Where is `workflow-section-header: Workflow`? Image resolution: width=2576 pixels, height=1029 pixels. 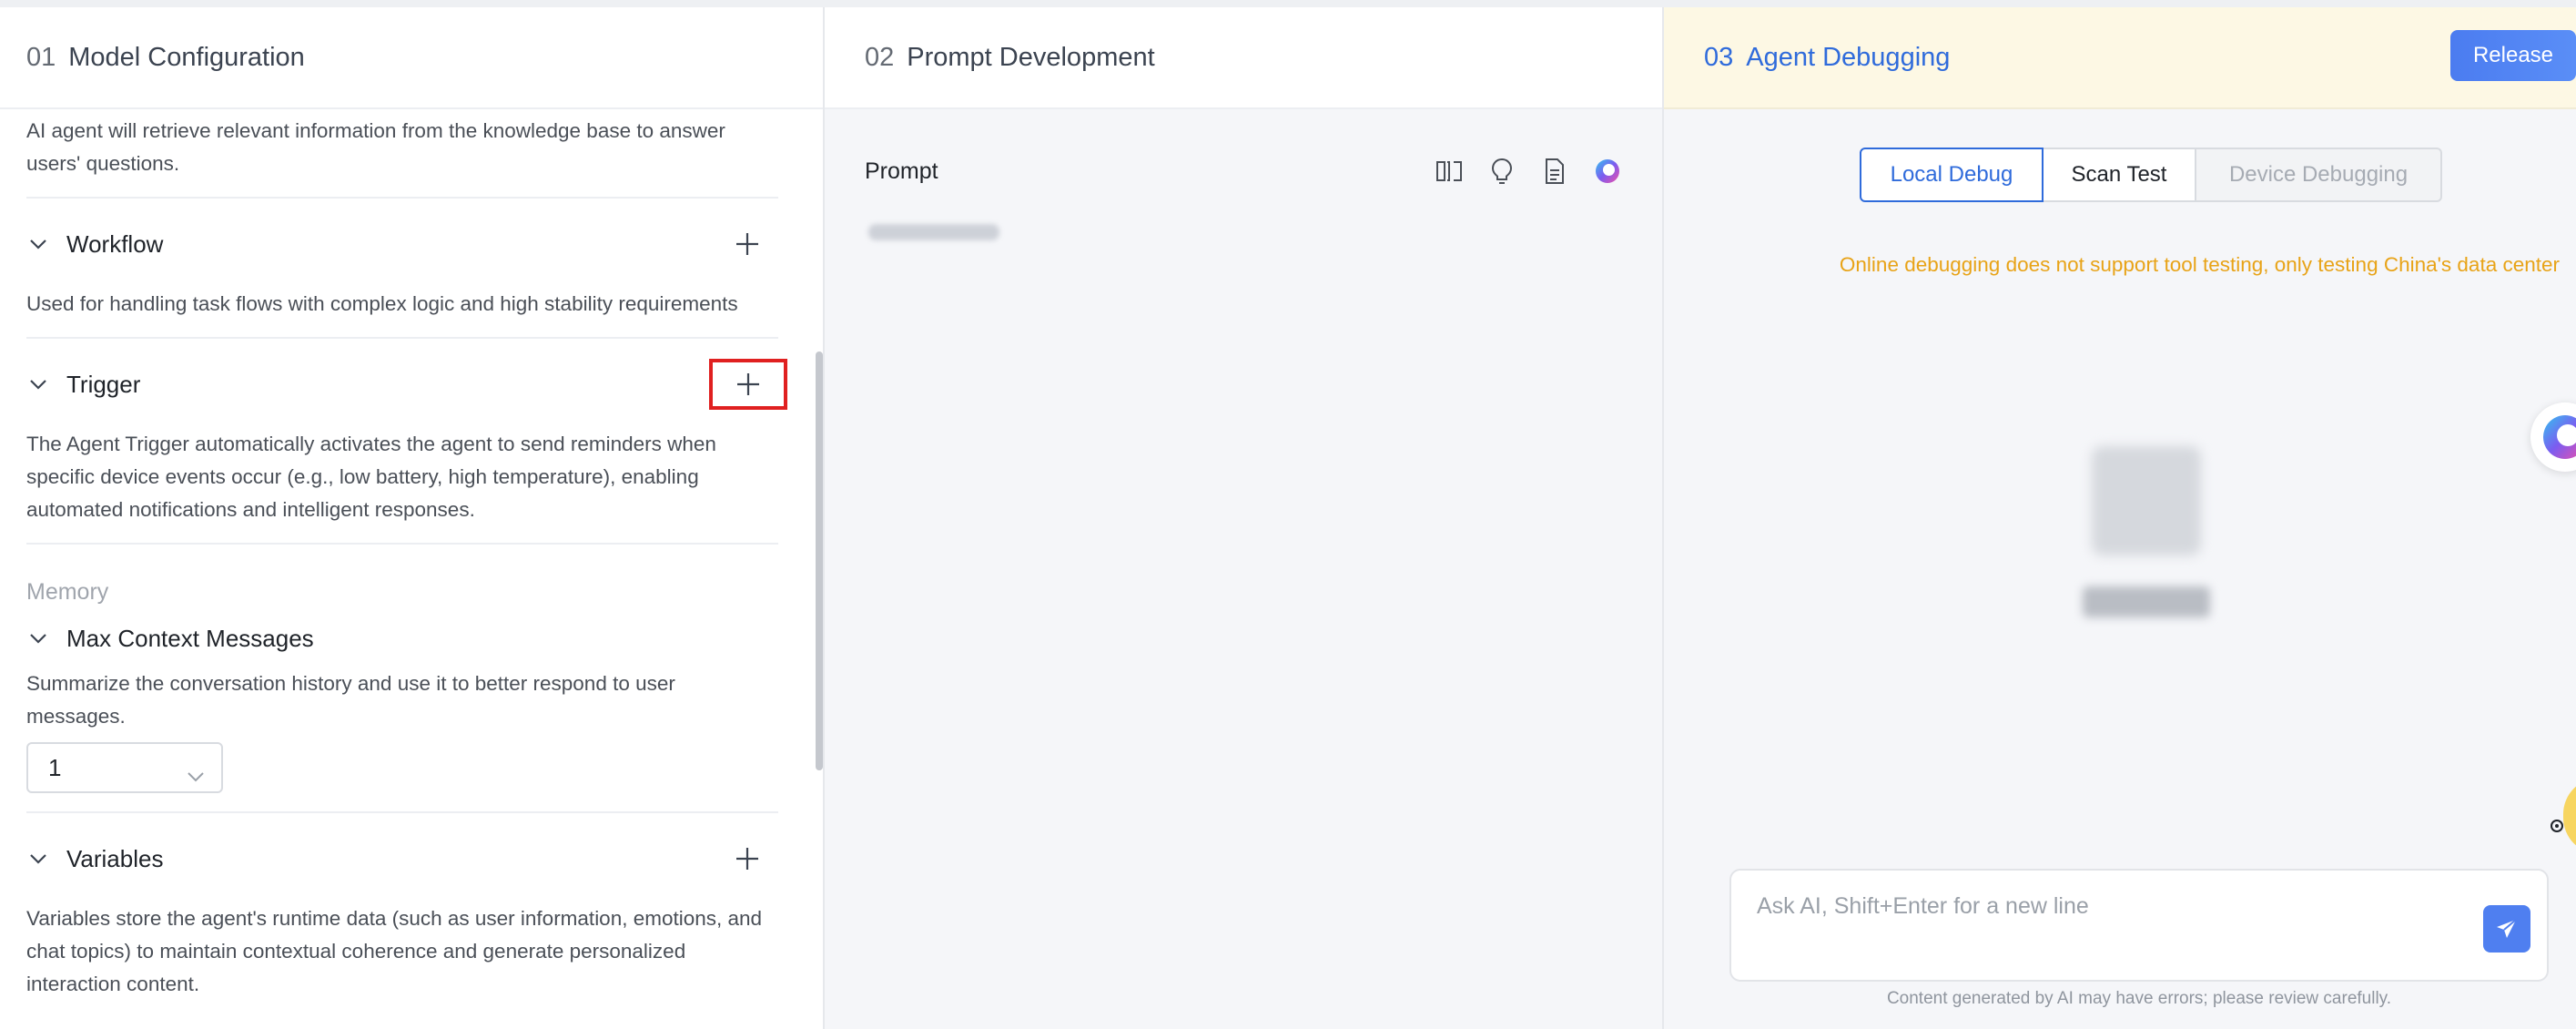
workflow-section-header: Workflow is located at coordinates (402, 244).